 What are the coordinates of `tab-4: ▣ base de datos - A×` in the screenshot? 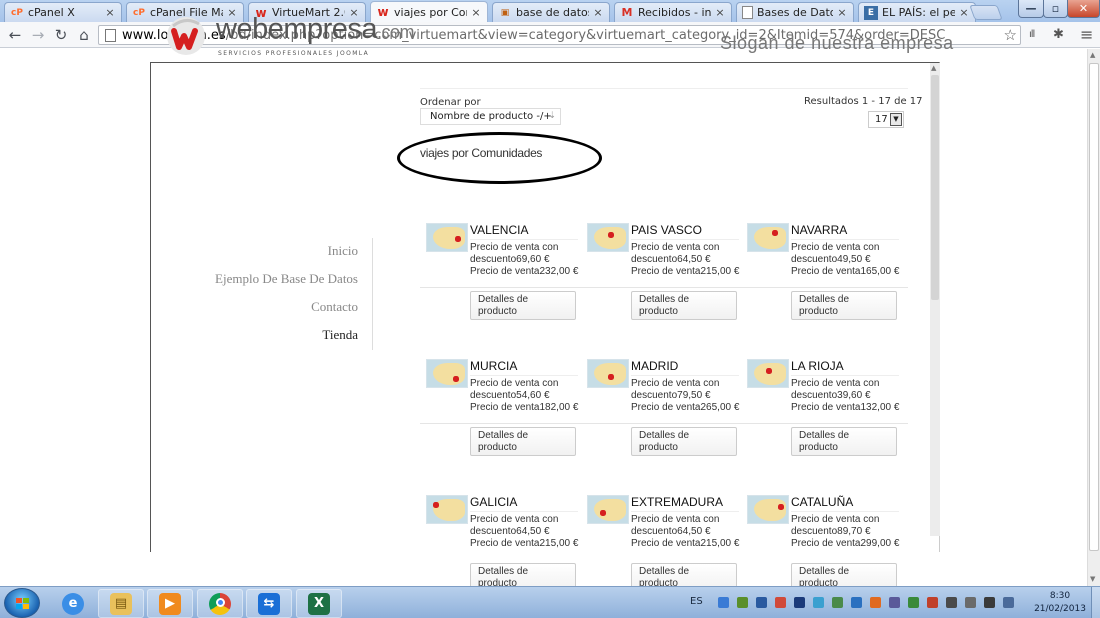 It's located at (551, 12).